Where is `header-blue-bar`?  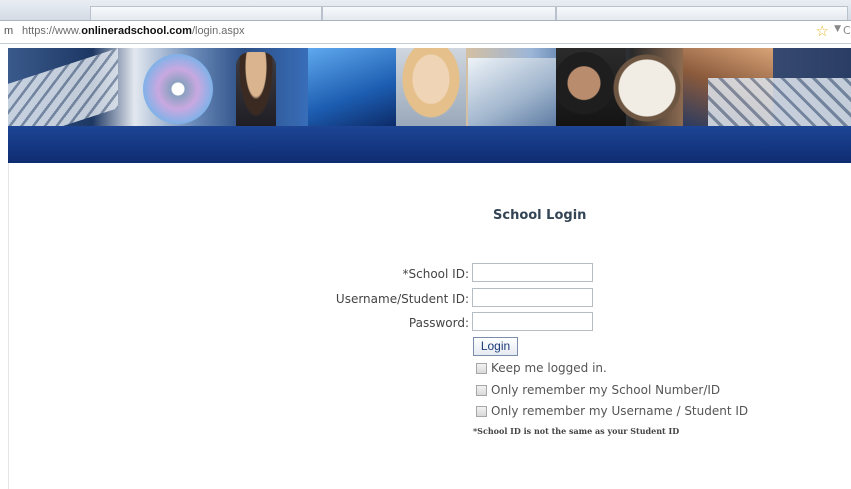 header-blue-bar is located at coordinates (429, 144).